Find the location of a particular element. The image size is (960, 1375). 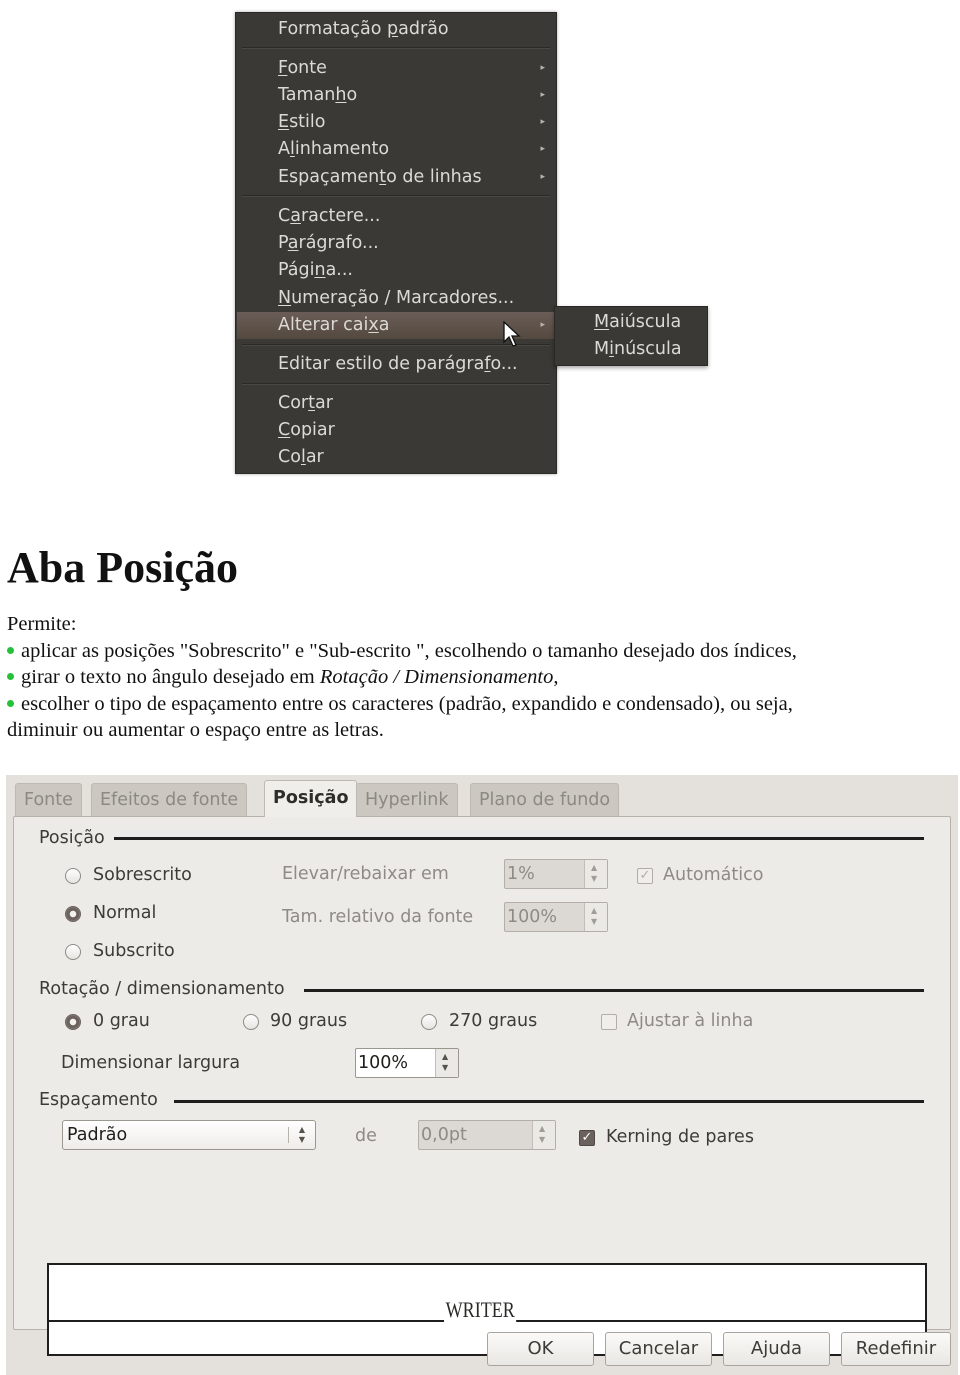

tab-font-effects: Efeitos de fonte is located at coordinates (169, 799).